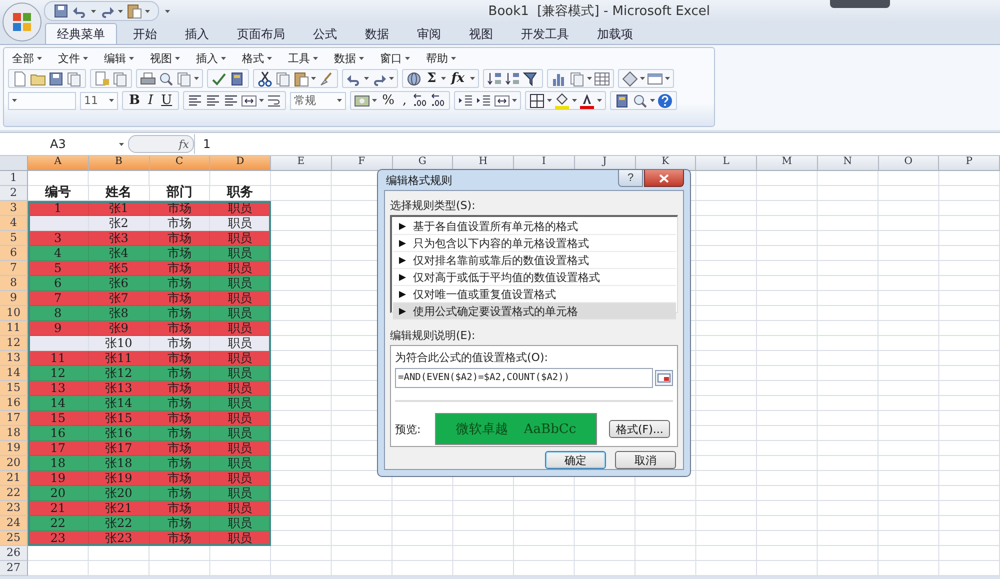 Image resolution: width=1000 pixels, height=579 pixels. I want to click on filter-icon, so click(530, 78).